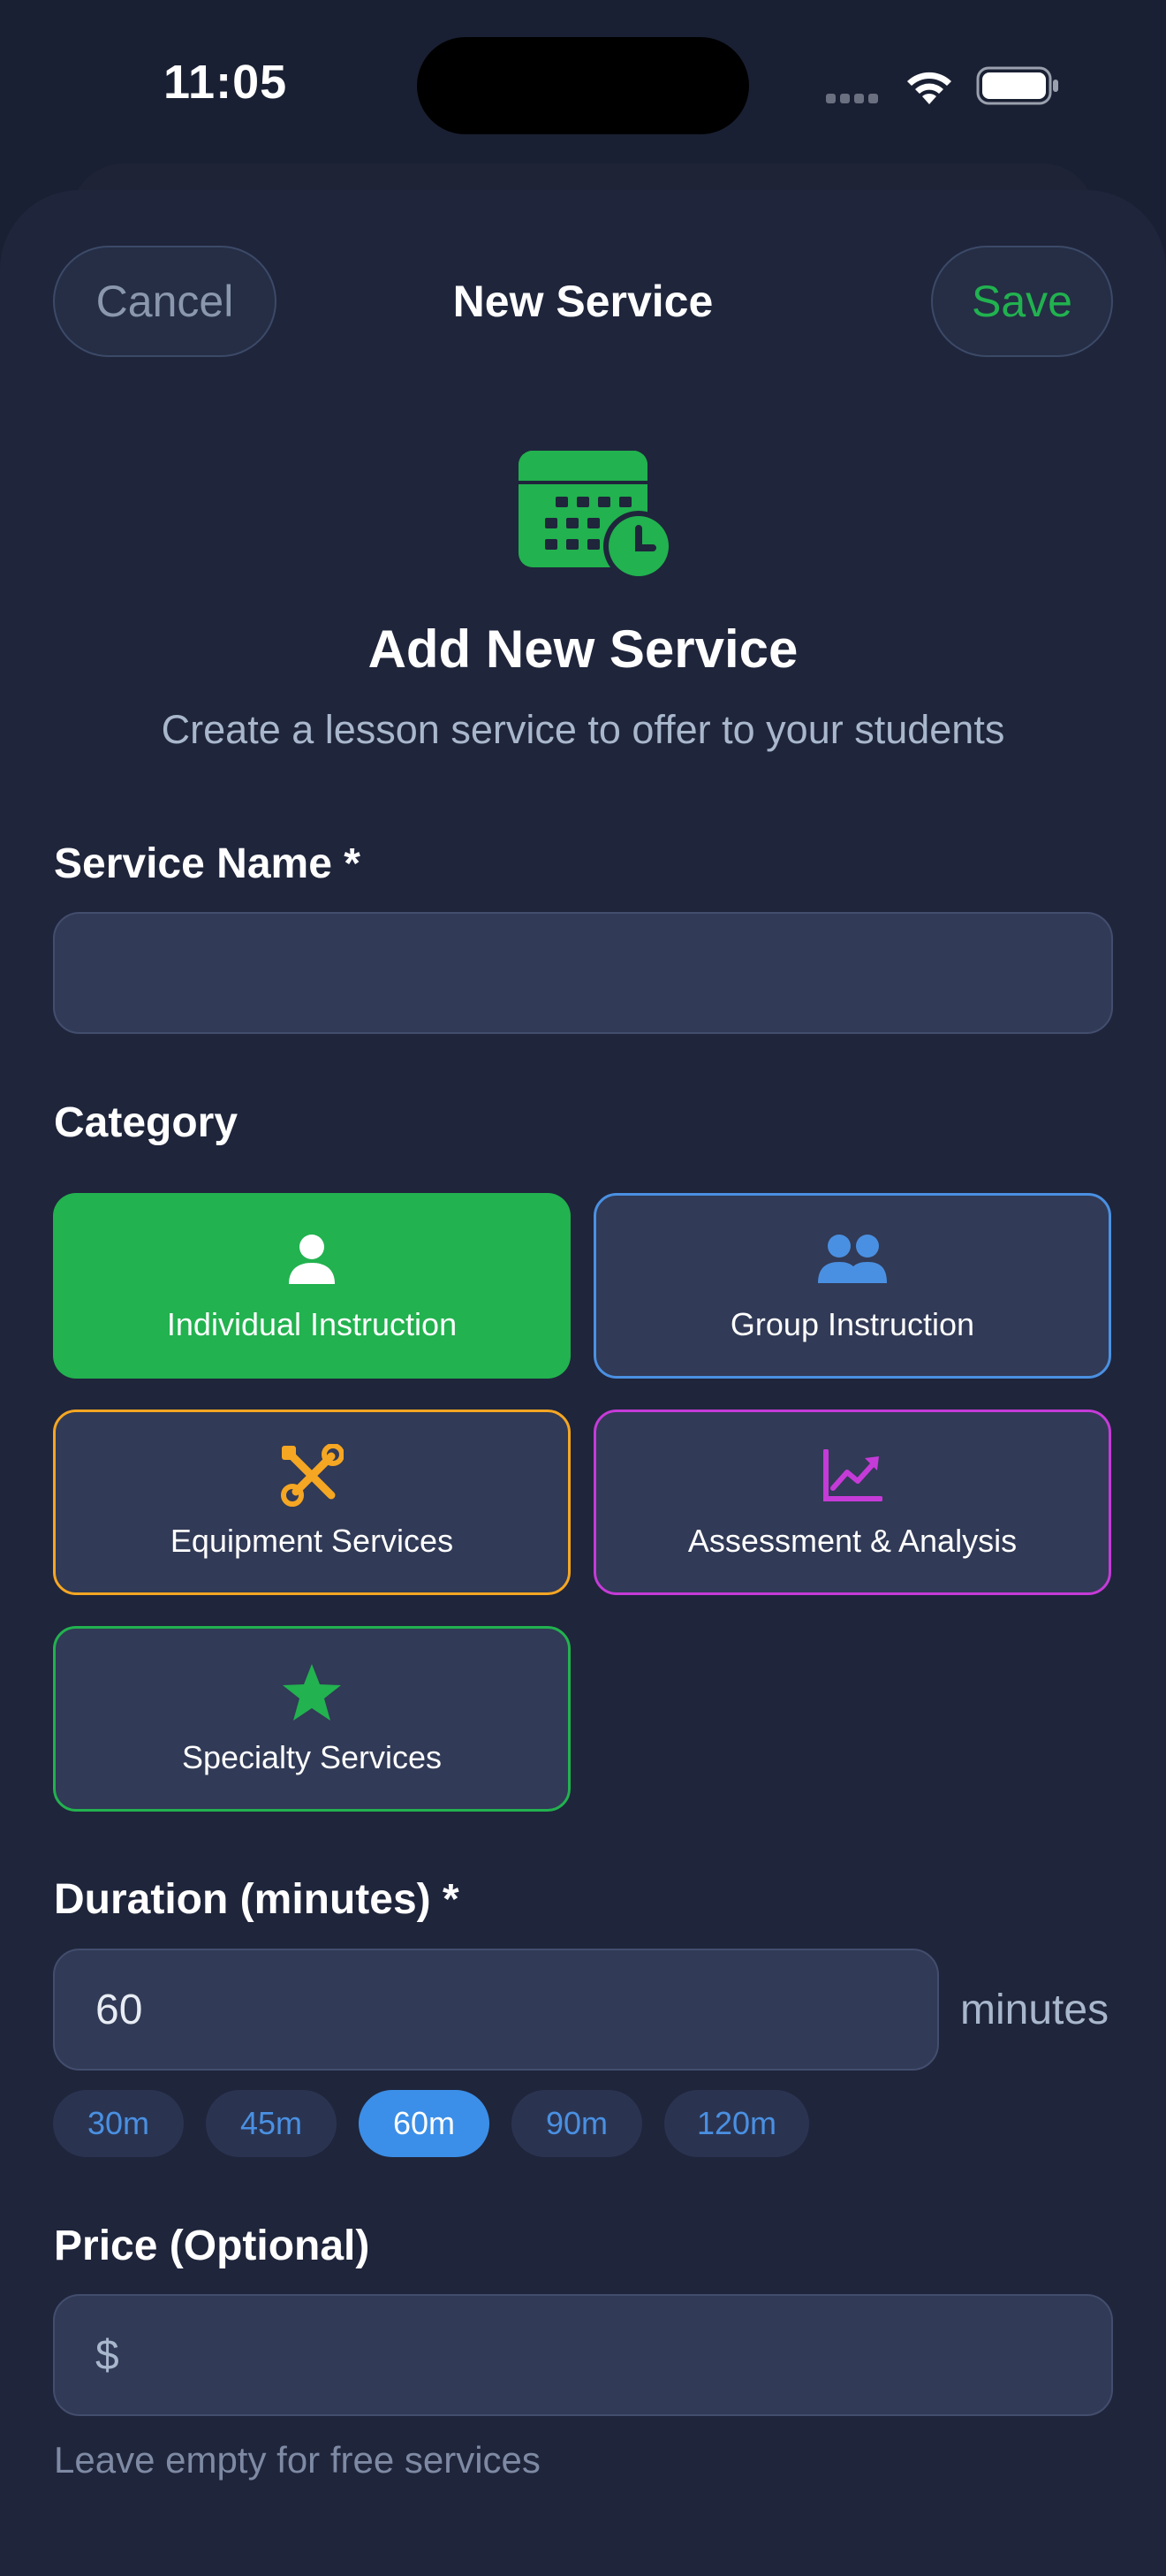  What do you see at coordinates (852, 1475) in the screenshot?
I see `chart-line-icon` at bounding box center [852, 1475].